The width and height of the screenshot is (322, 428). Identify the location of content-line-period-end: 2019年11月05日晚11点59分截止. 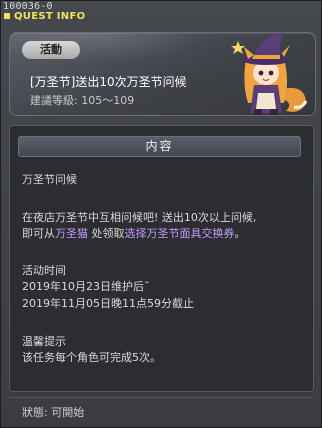
(108, 303).